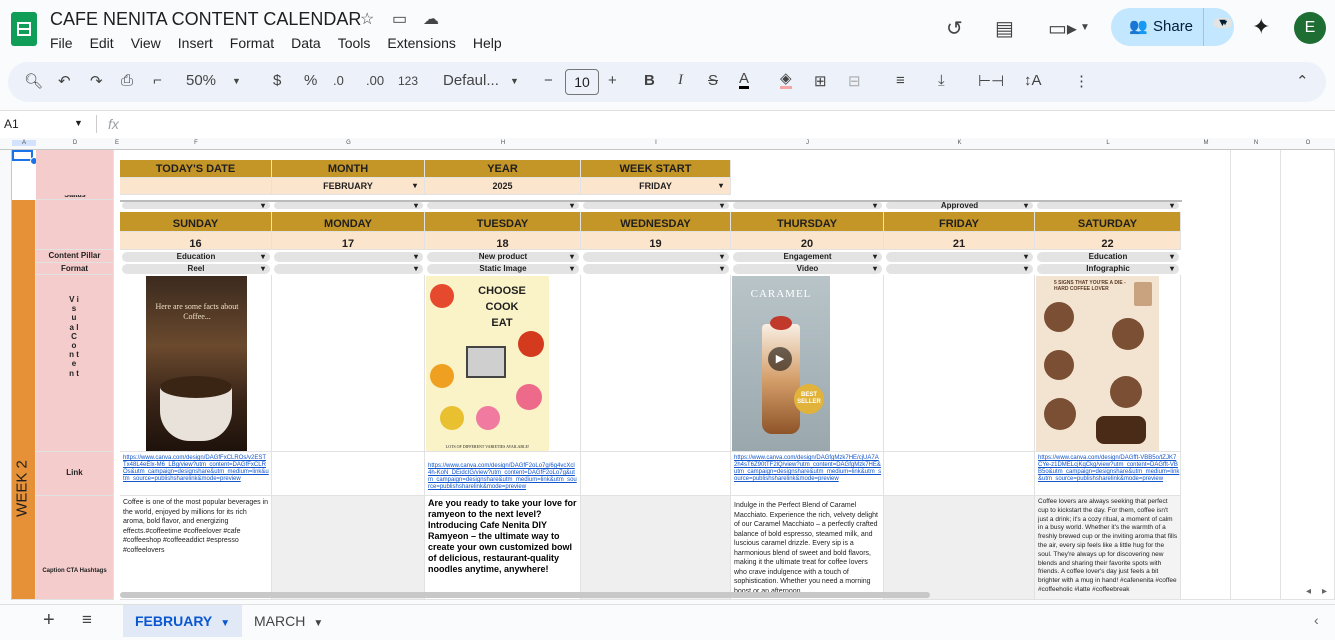 The width and height of the screenshot is (1335, 640). What do you see at coordinates (820, 81) in the screenshot?
I see `borders-icon: ⊞` at bounding box center [820, 81].